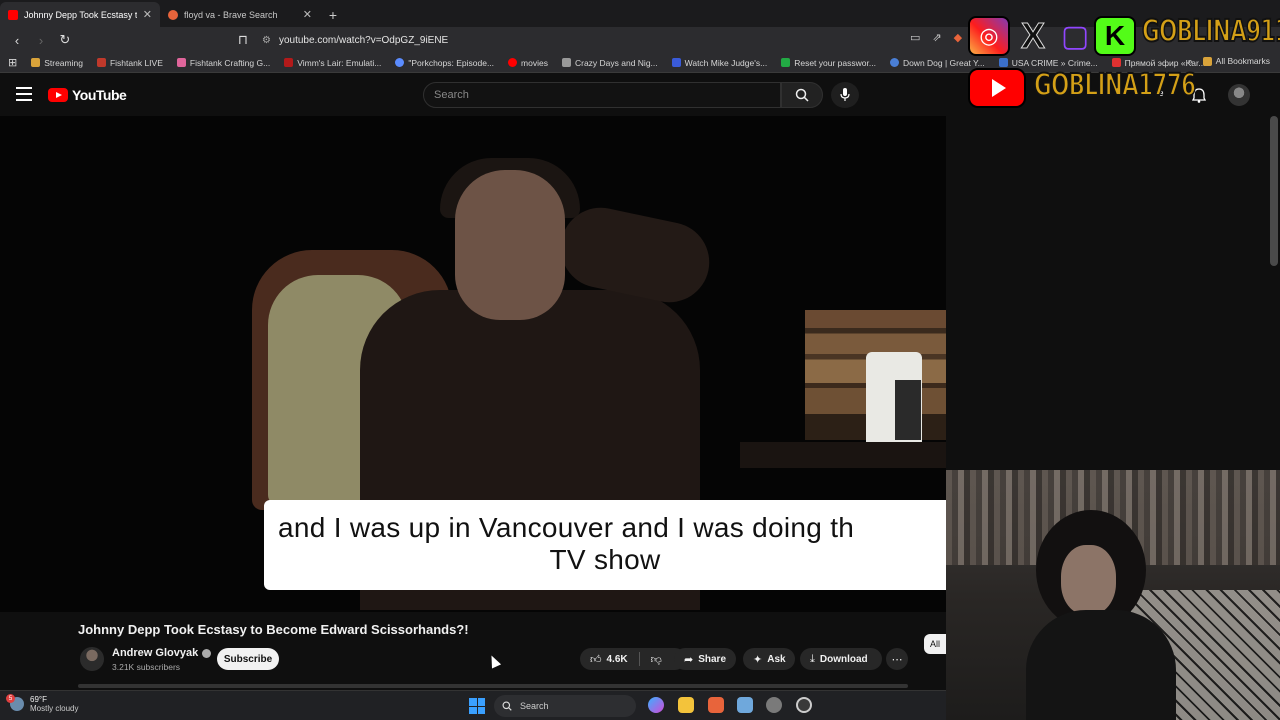  Describe the element at coordinates (528, 63) in the screenshot. I see `bookmark-item: movies` at that location.